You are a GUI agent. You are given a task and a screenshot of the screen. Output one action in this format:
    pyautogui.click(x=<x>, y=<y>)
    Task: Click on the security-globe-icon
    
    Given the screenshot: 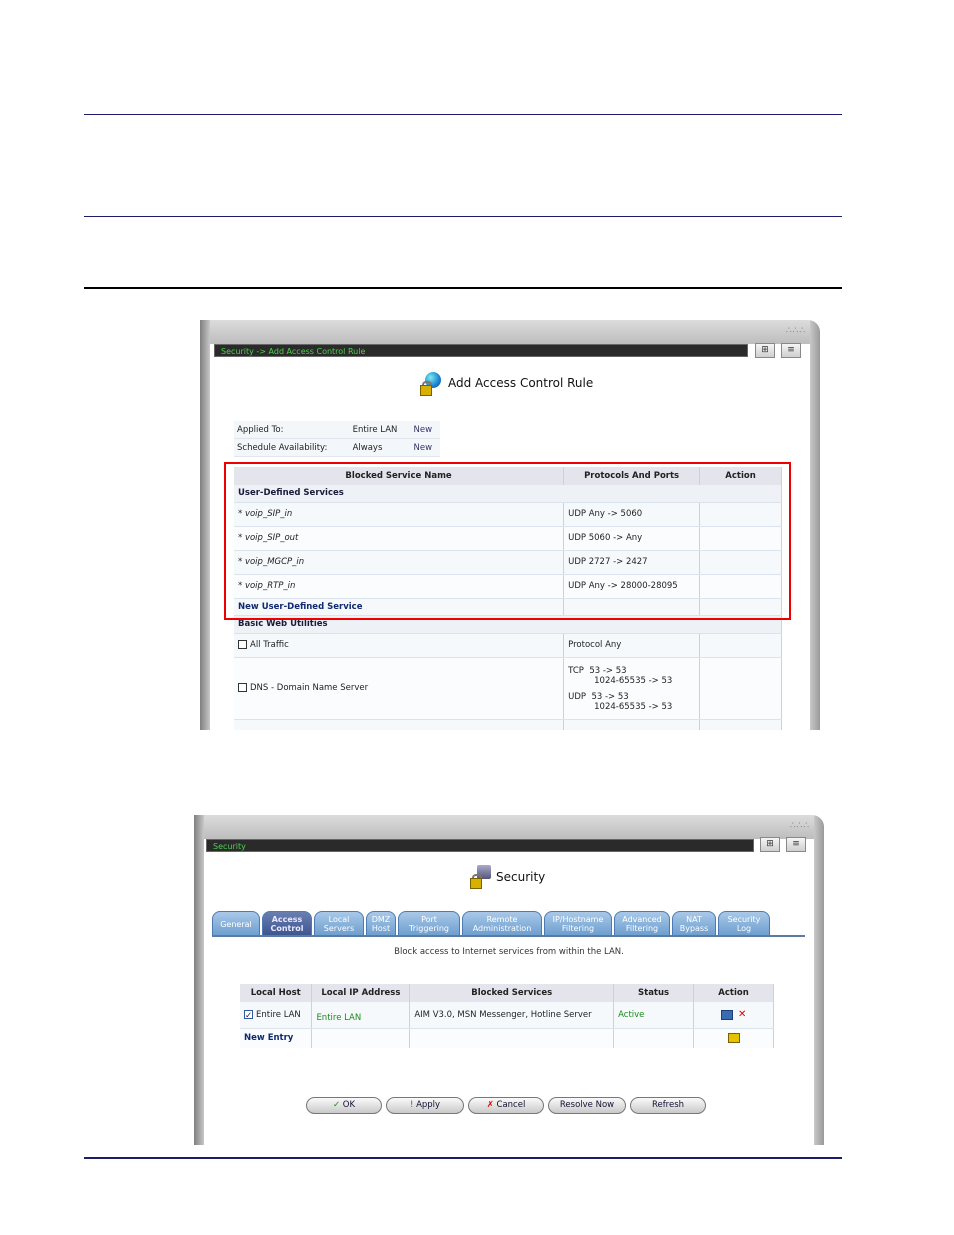 What is the action you would take?
    pyautogui.click(x=431, y=384)
    